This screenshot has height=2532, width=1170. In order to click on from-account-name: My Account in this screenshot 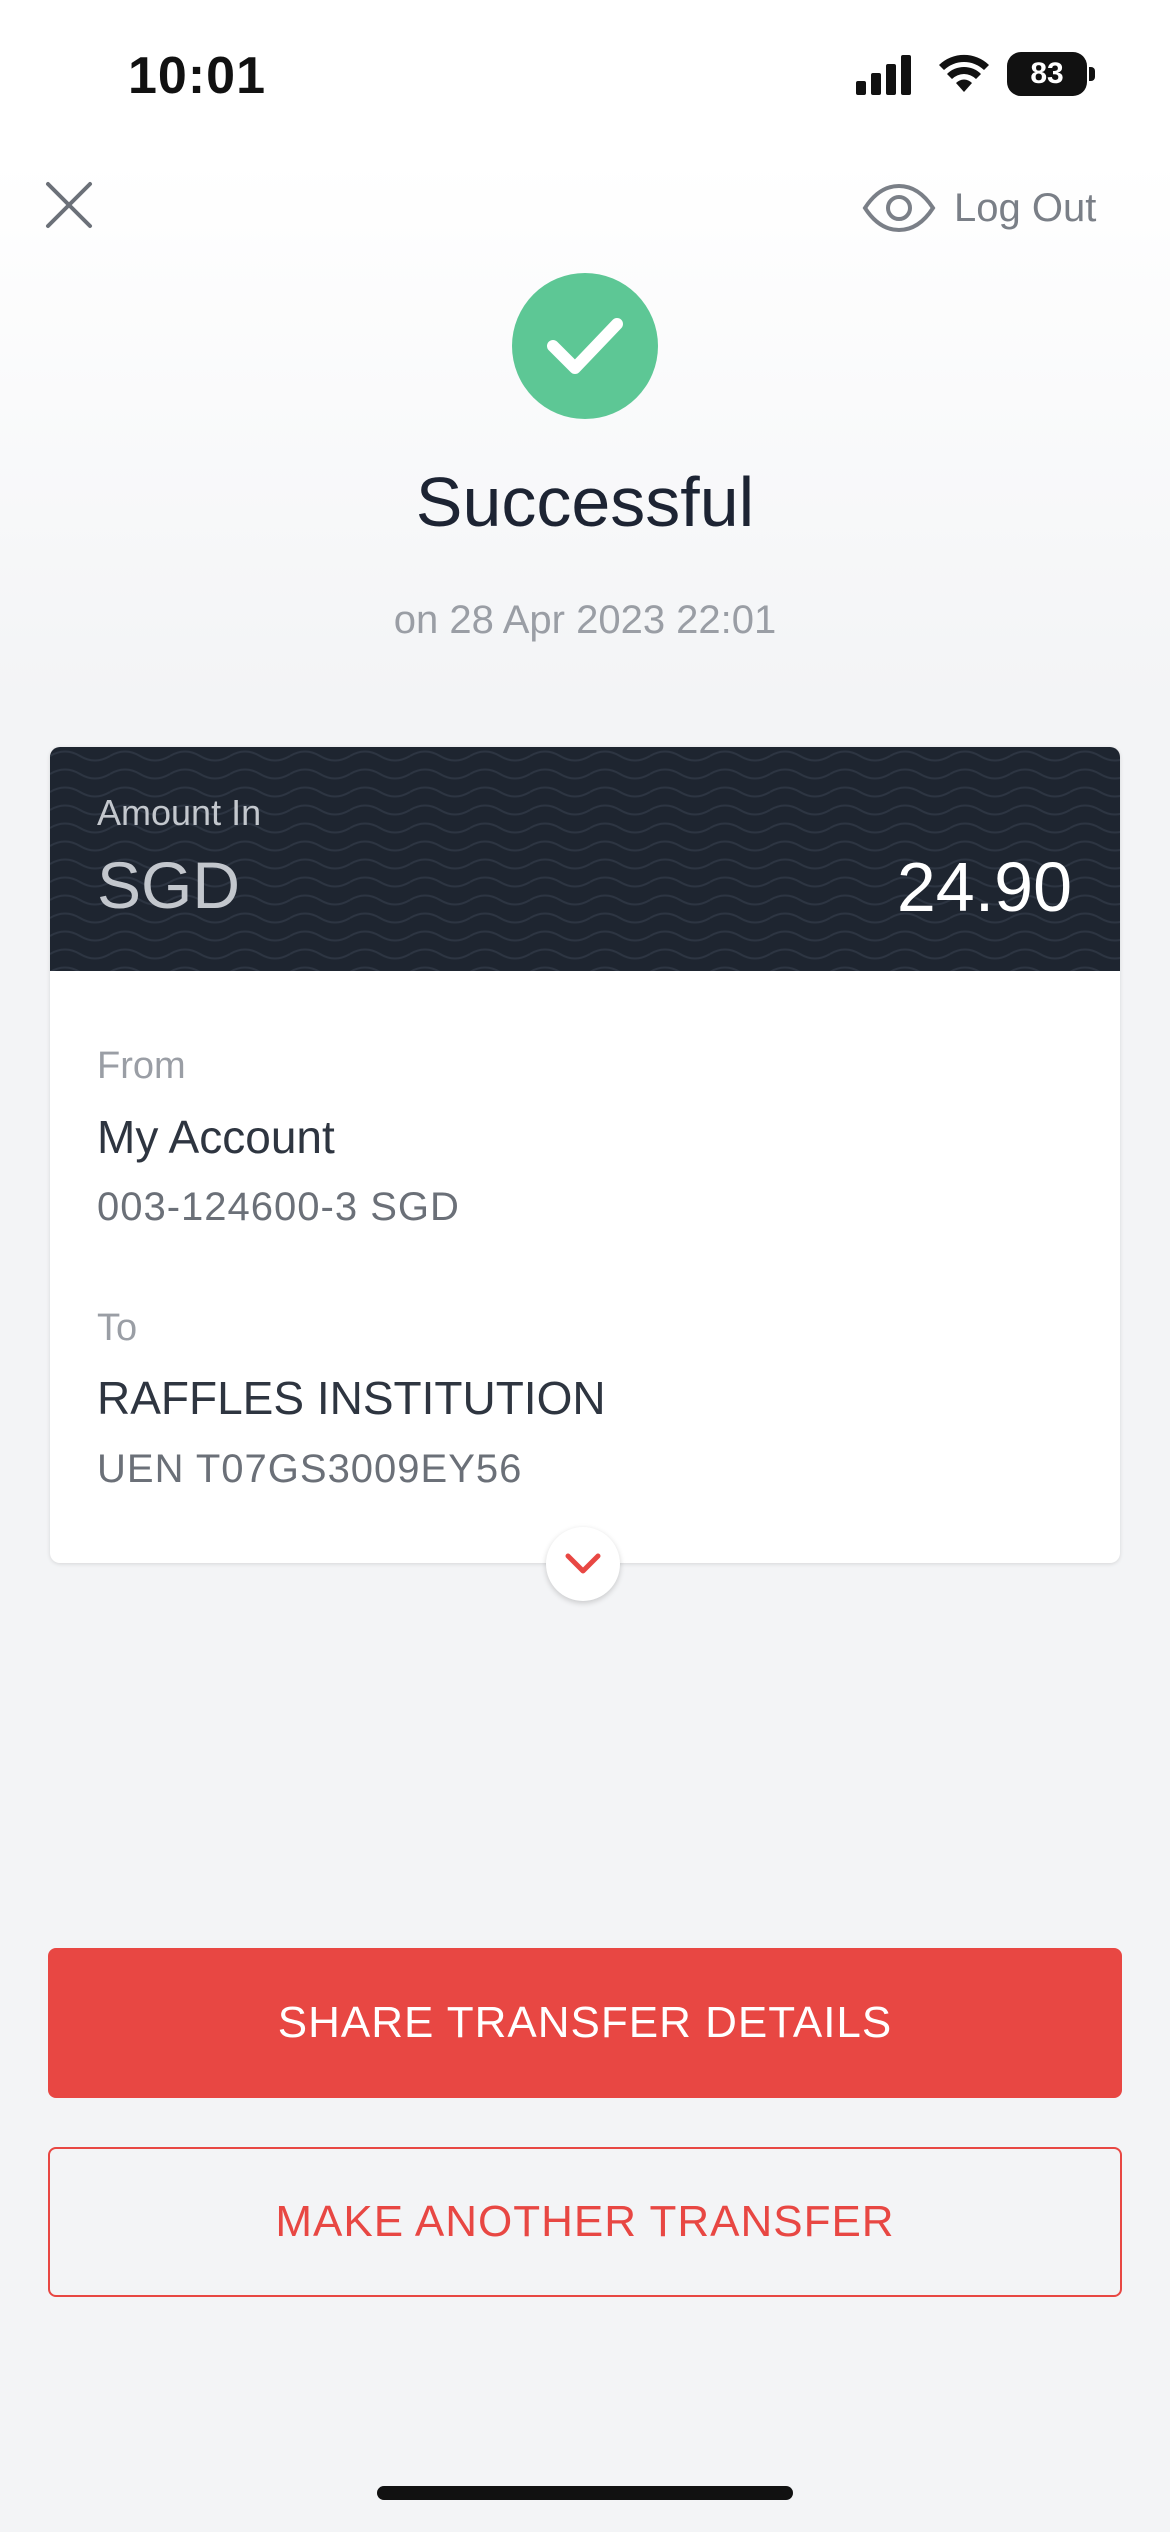, I will do `click(216, 1137)`.